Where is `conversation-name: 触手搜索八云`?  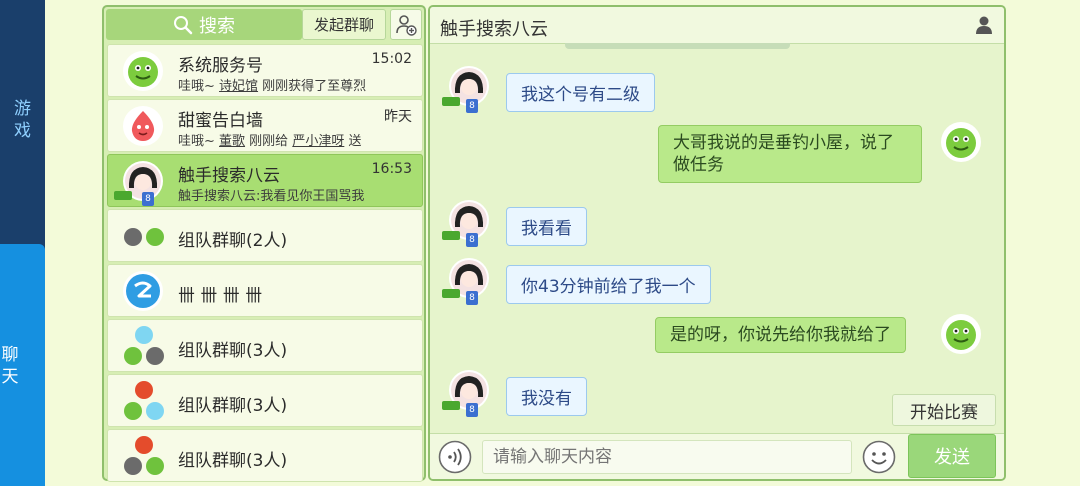 conversation-name: 触手搜索八云 is located at coordinates (229, 176).